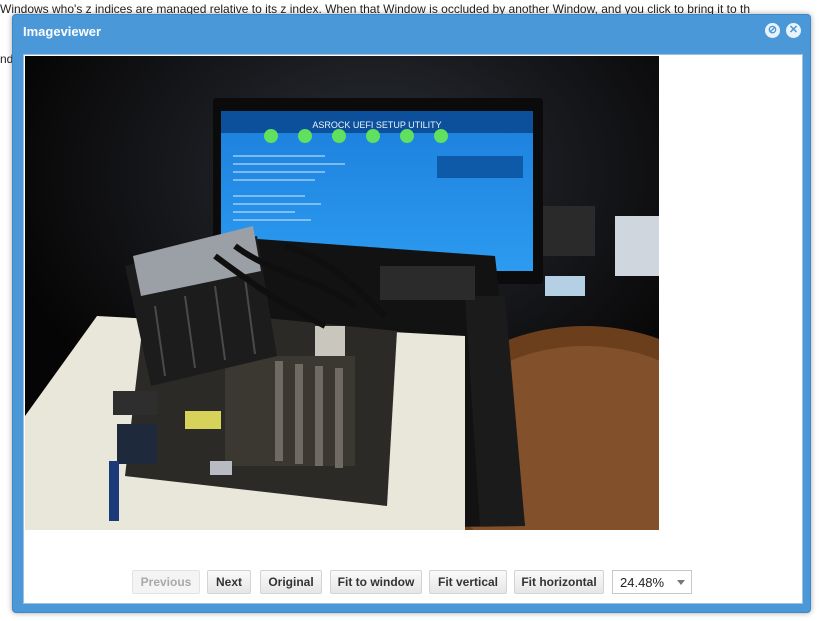 The height and width of the screenshot is (621, 821). Describe the element at coordinates (229, 582) in the screenshot. I see `next-button: Next` at that location.